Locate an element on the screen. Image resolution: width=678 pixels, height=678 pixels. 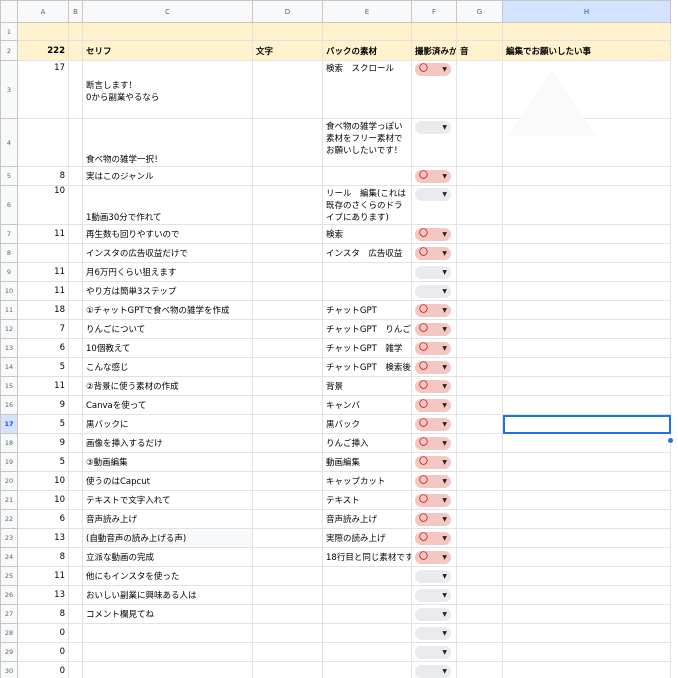
cell-e: チャットGPT 雑学 is located at coordinates (367, 348).